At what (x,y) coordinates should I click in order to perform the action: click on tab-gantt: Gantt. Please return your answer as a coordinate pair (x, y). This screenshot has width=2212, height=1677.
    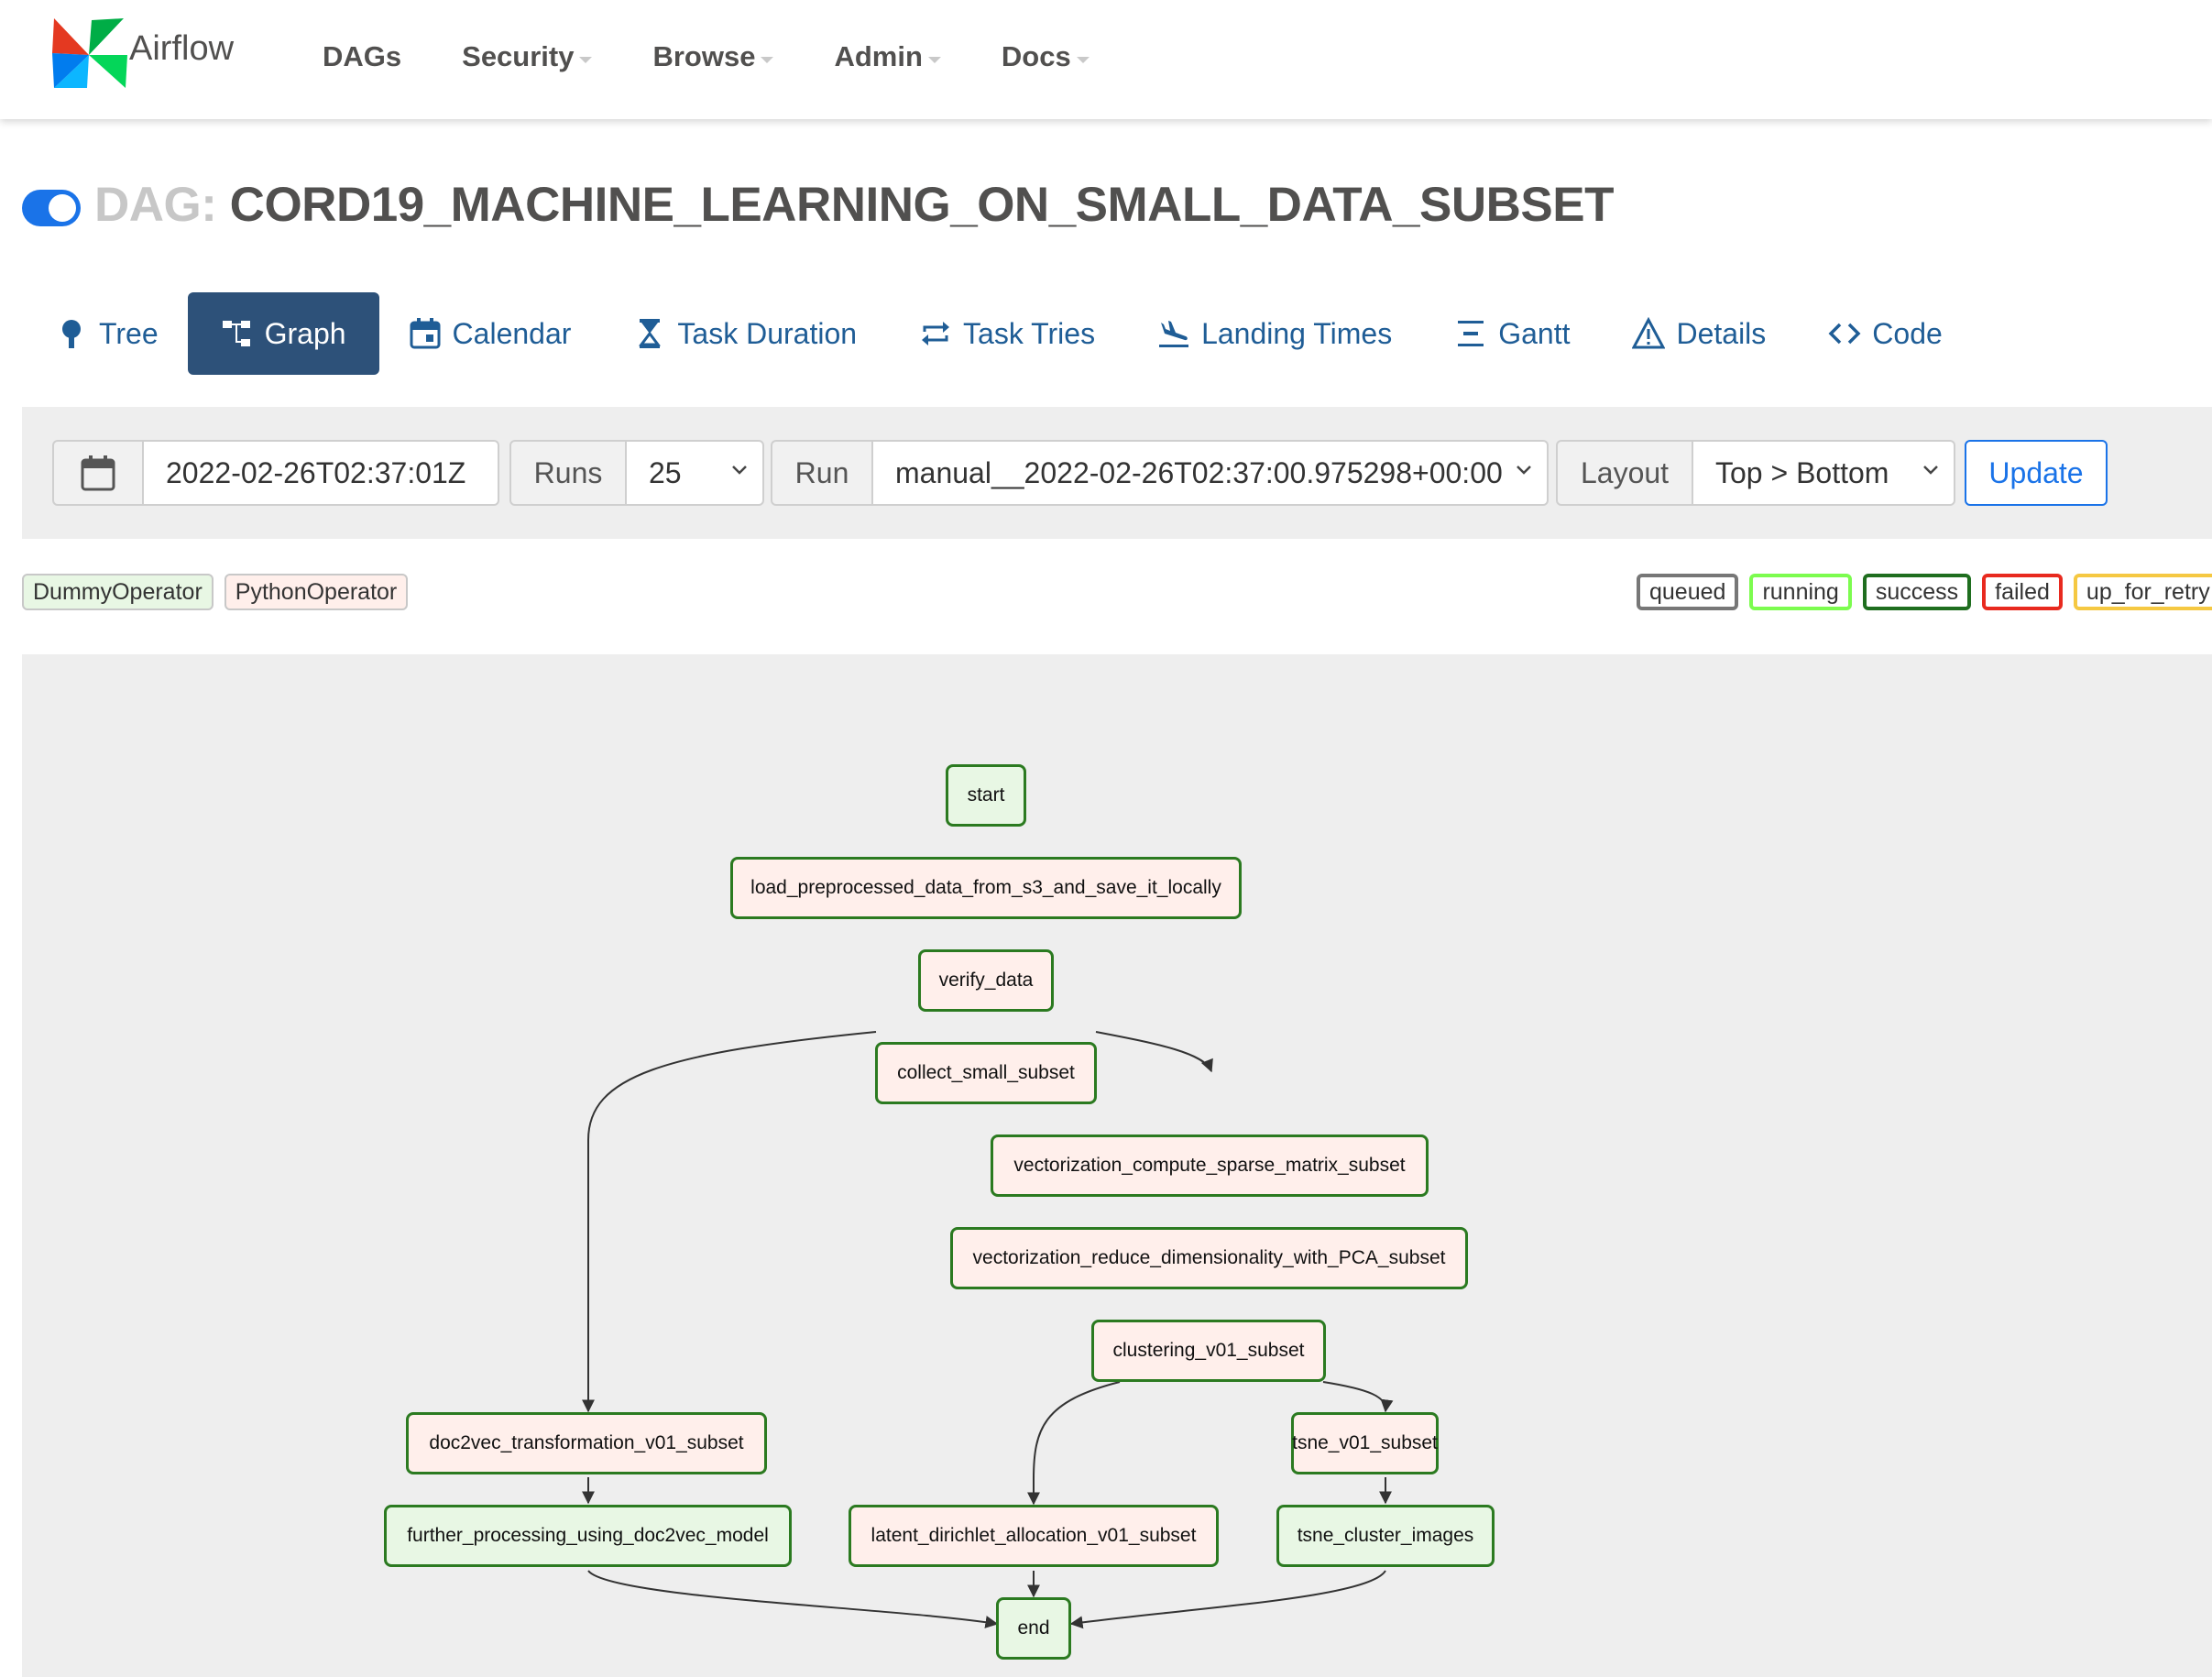
    Looking at the image, I should click on (1512, 333).